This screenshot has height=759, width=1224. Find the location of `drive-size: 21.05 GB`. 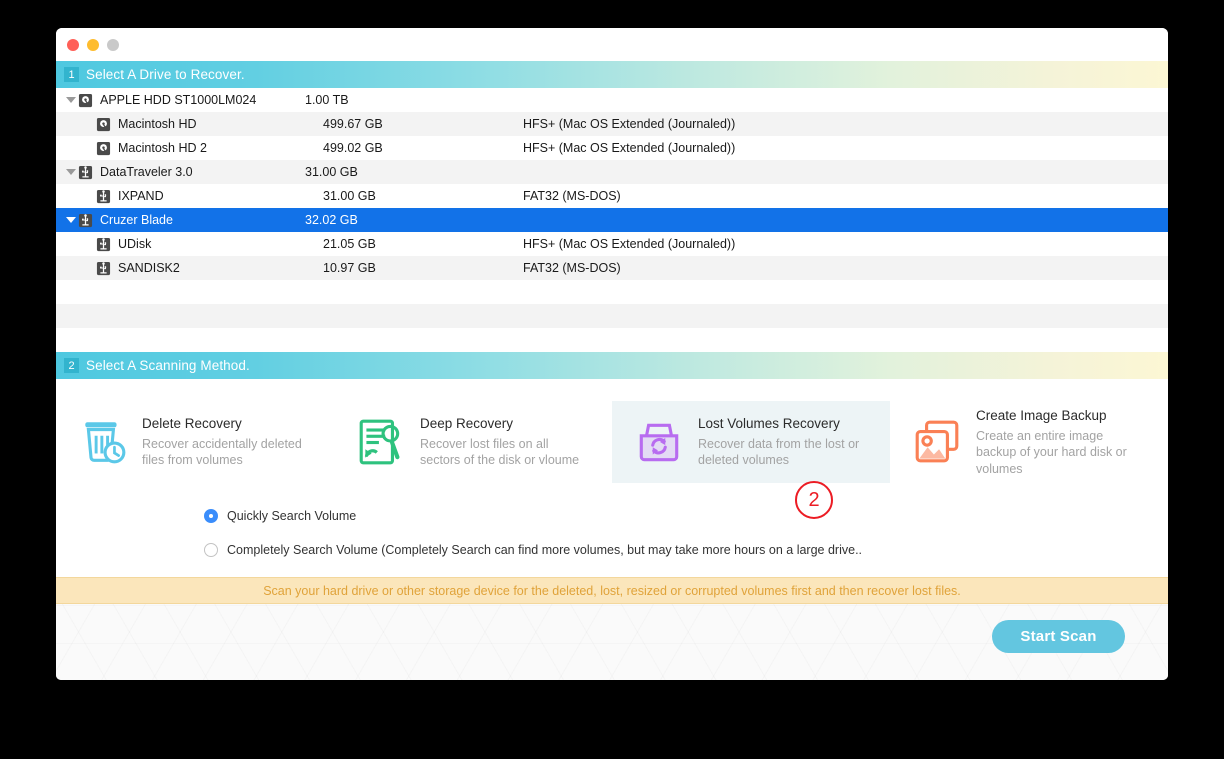

drive-size: 21.05 GB is located at coordinates (349, 244).